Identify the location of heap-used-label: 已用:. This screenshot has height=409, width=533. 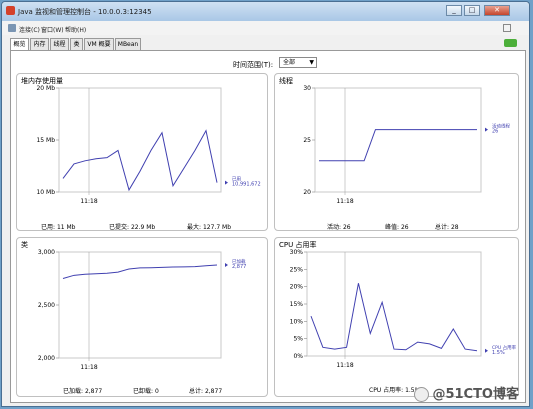
(48, 227).